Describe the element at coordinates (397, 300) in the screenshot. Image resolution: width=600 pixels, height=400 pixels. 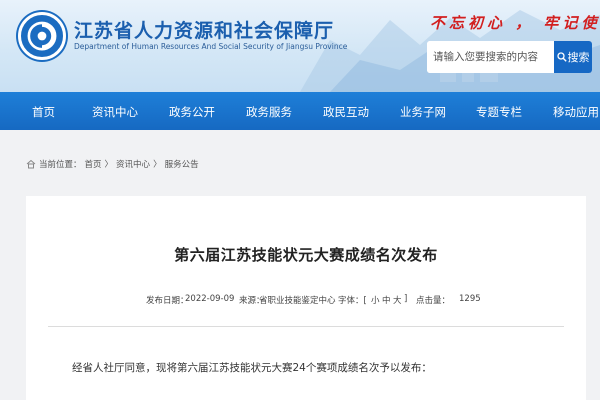
I see `font-size-large-button: 大` at that location.